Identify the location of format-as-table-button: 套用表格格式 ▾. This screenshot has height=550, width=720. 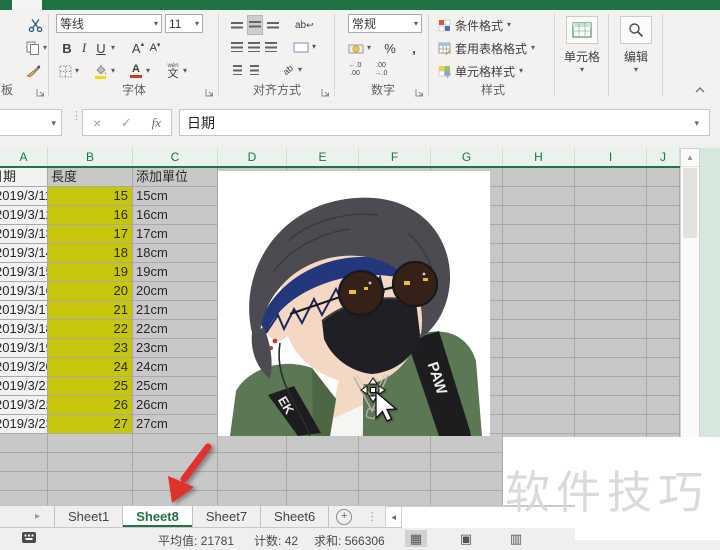
(486, 48).